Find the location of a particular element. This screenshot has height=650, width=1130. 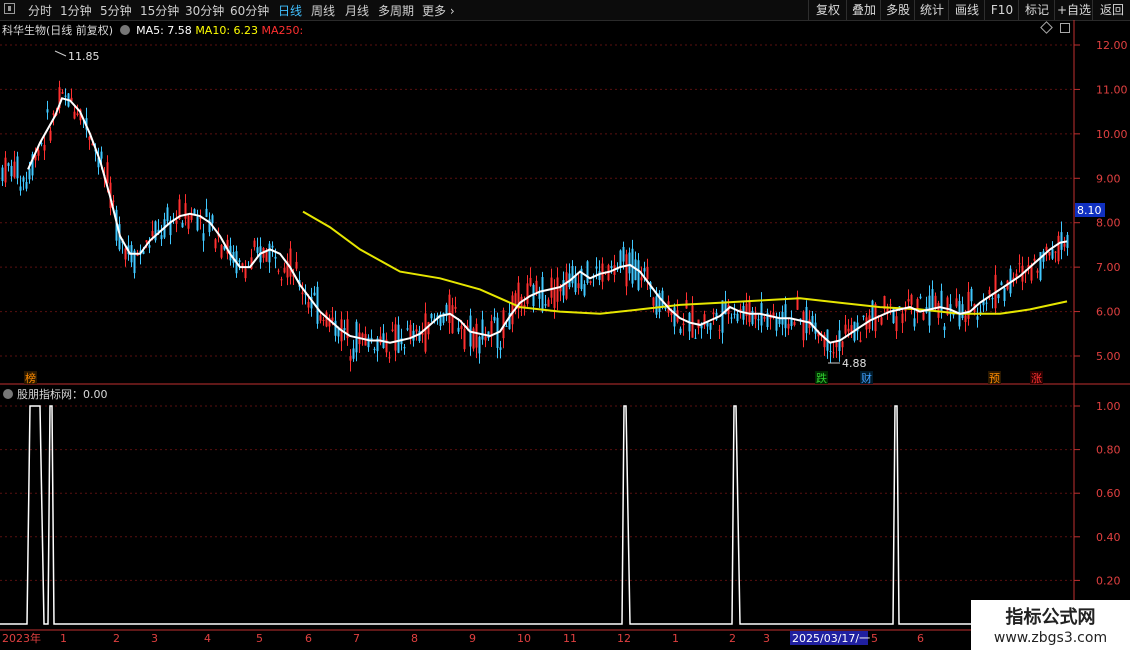

time-label: 5 is located at coordinates (259, 638).